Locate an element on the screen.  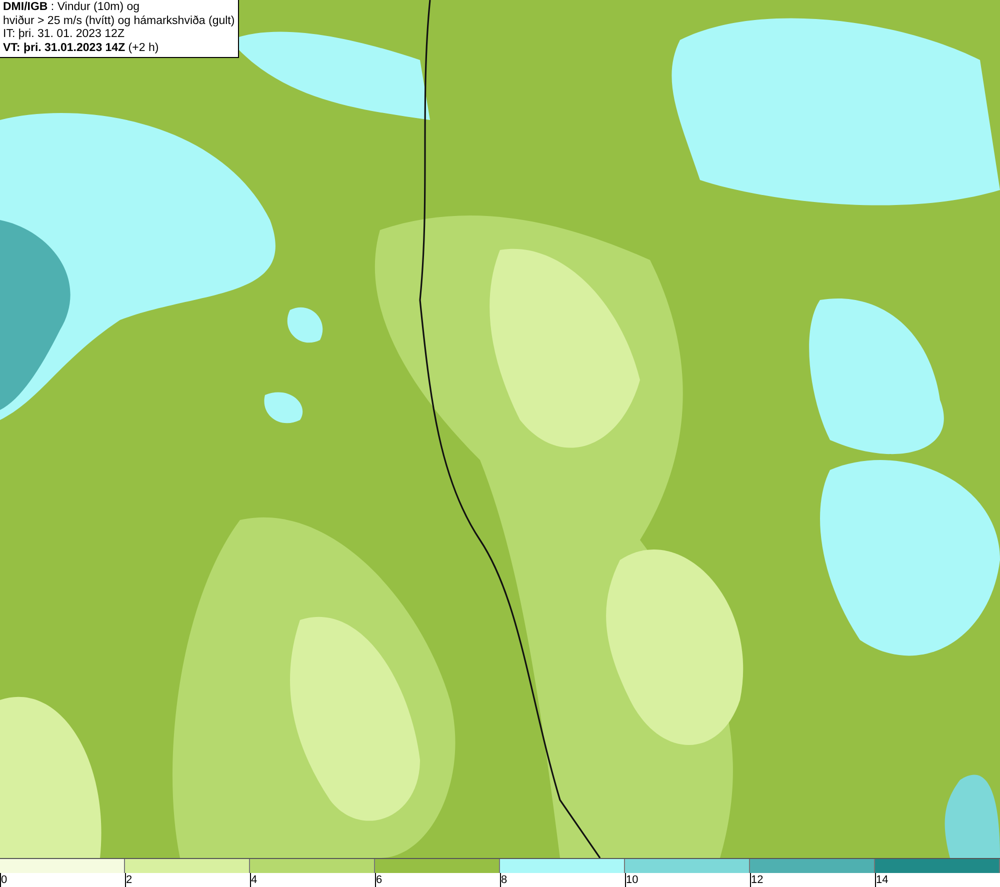
scale-label: 14 is located at coordinates (937, 880).